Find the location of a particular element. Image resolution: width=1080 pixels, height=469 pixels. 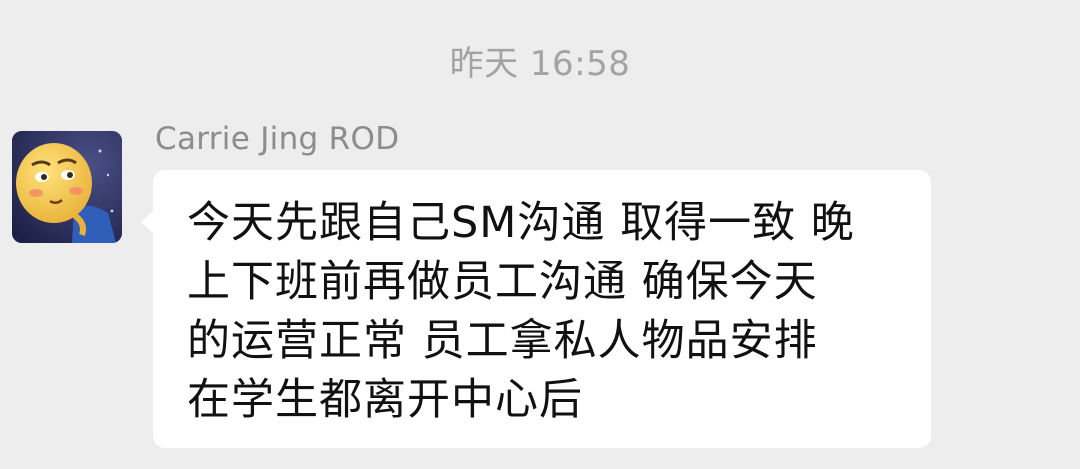

sender-avatar is located at coordinates (67, 187).